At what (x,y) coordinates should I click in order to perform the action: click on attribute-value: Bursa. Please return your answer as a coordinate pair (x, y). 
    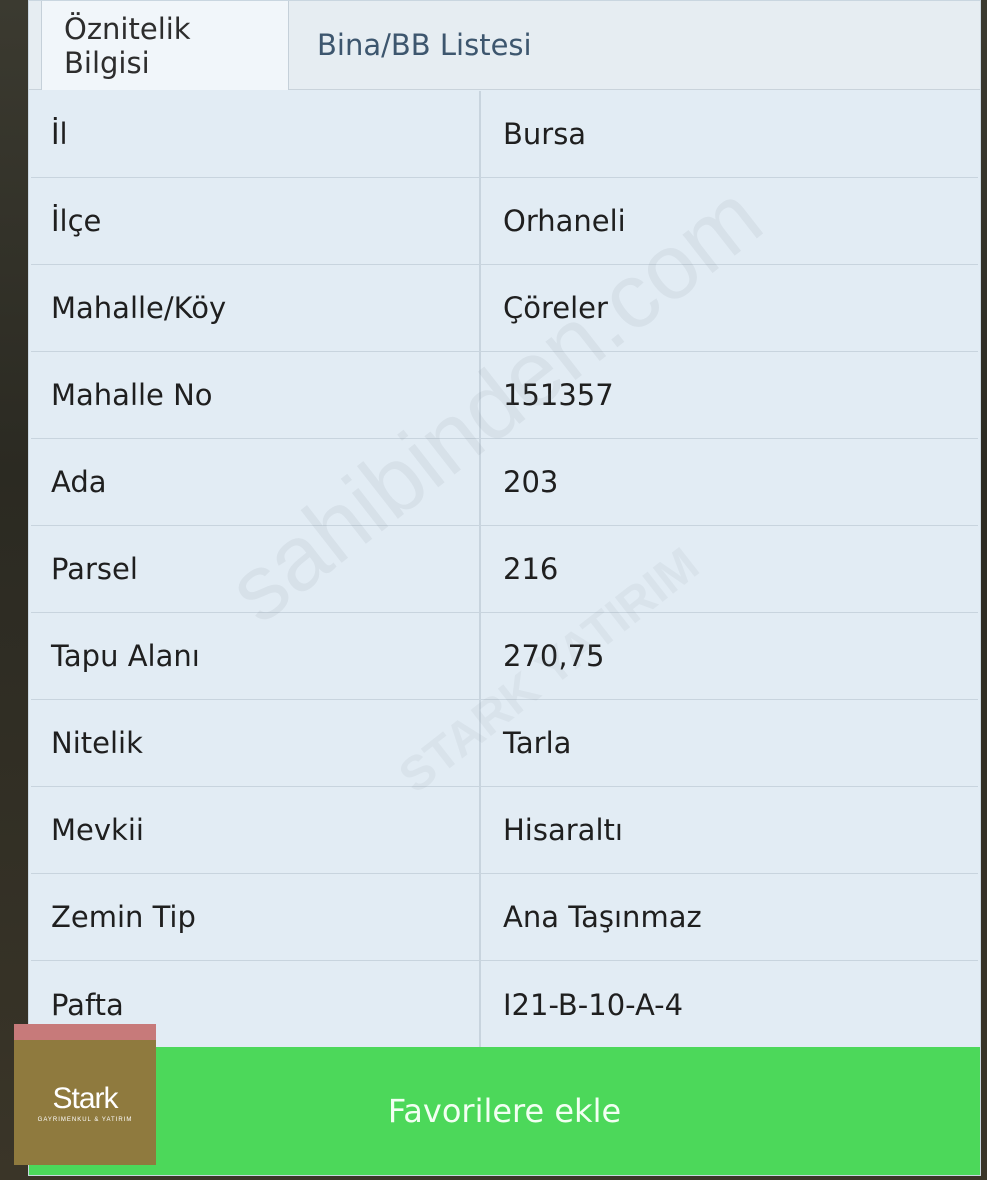
    Looking at the image, I should click on (545, 134).